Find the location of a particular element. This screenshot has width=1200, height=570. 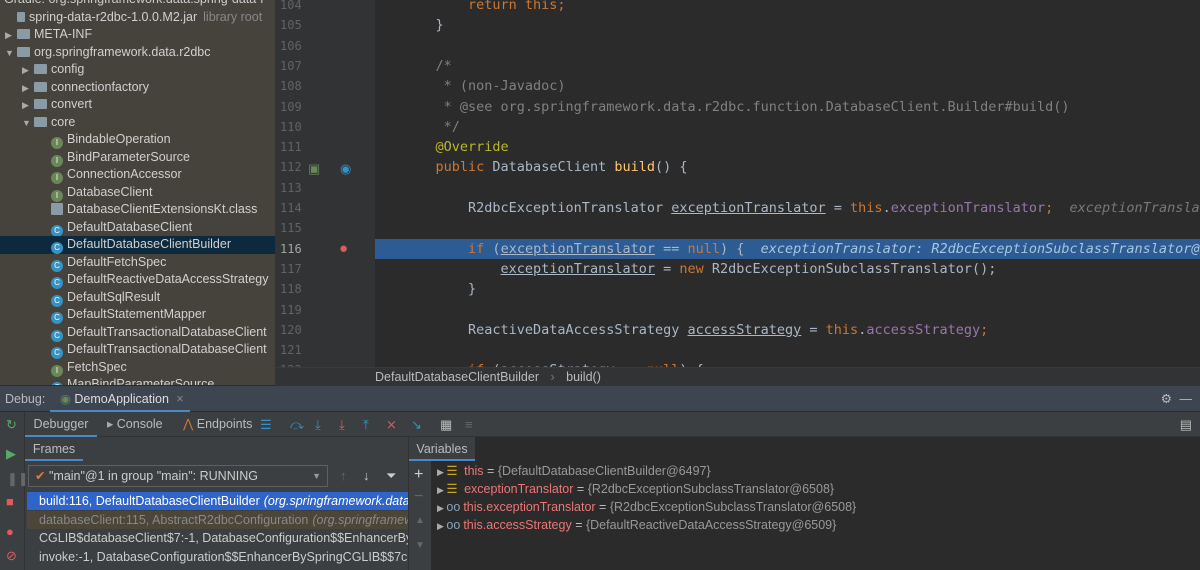

breadcrumb-method: build() is located at coordinates (583, 377).